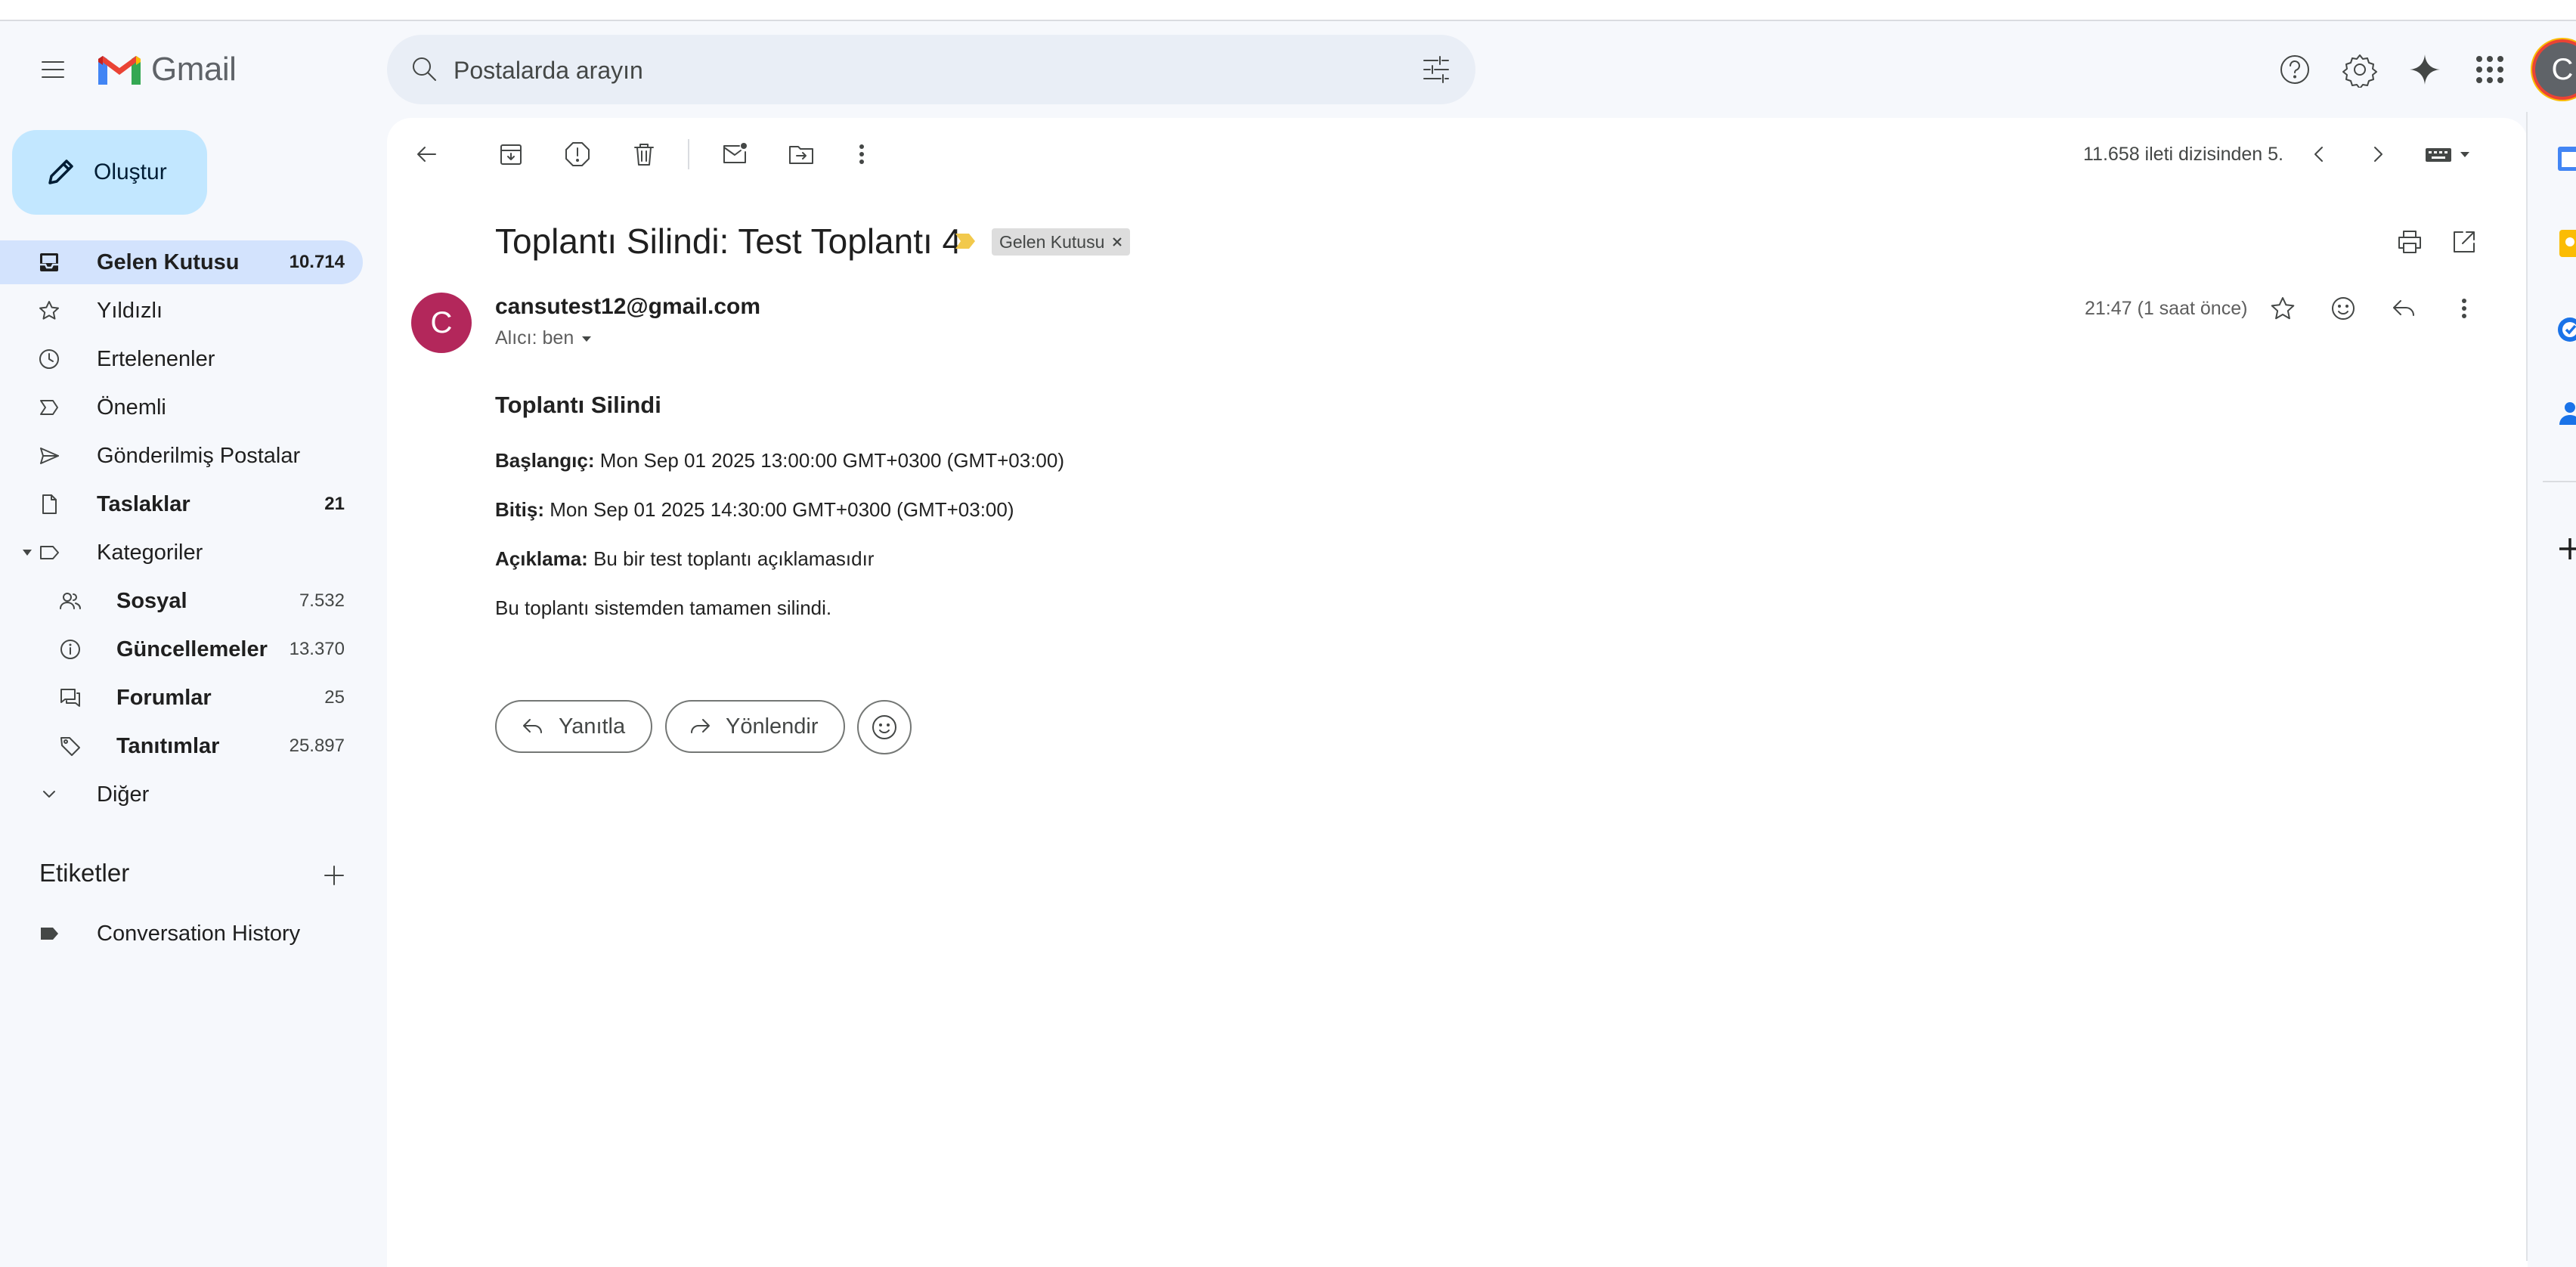  Describe the element at coordinates (2565, 243) in the screenshot. I see `keep-app-button` at that location.